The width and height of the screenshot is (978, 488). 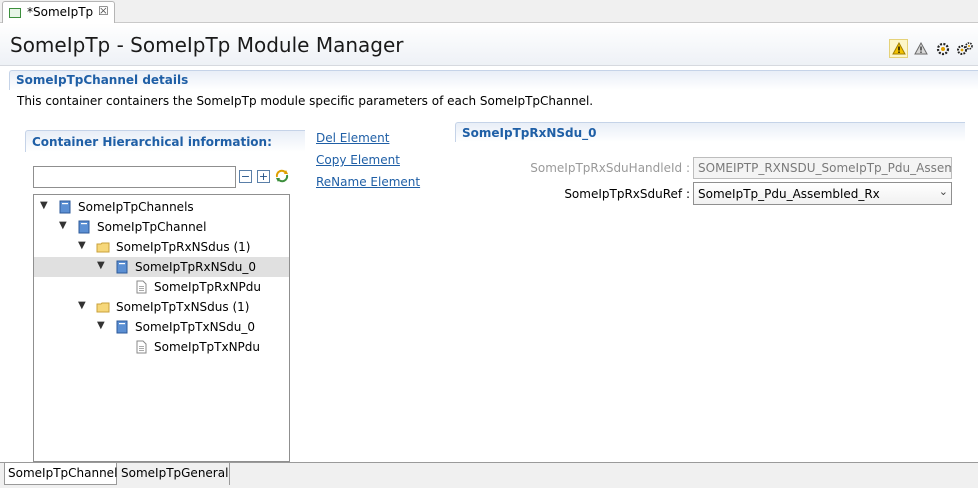 I want to click on tree-item-label: SomeIpTpChannel, so click(x=152, y=227).